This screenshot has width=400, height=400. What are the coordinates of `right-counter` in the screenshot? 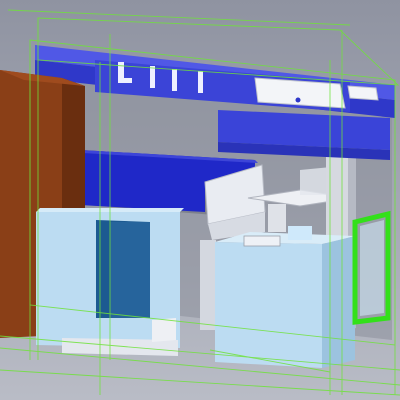 It's located at (285, 297).